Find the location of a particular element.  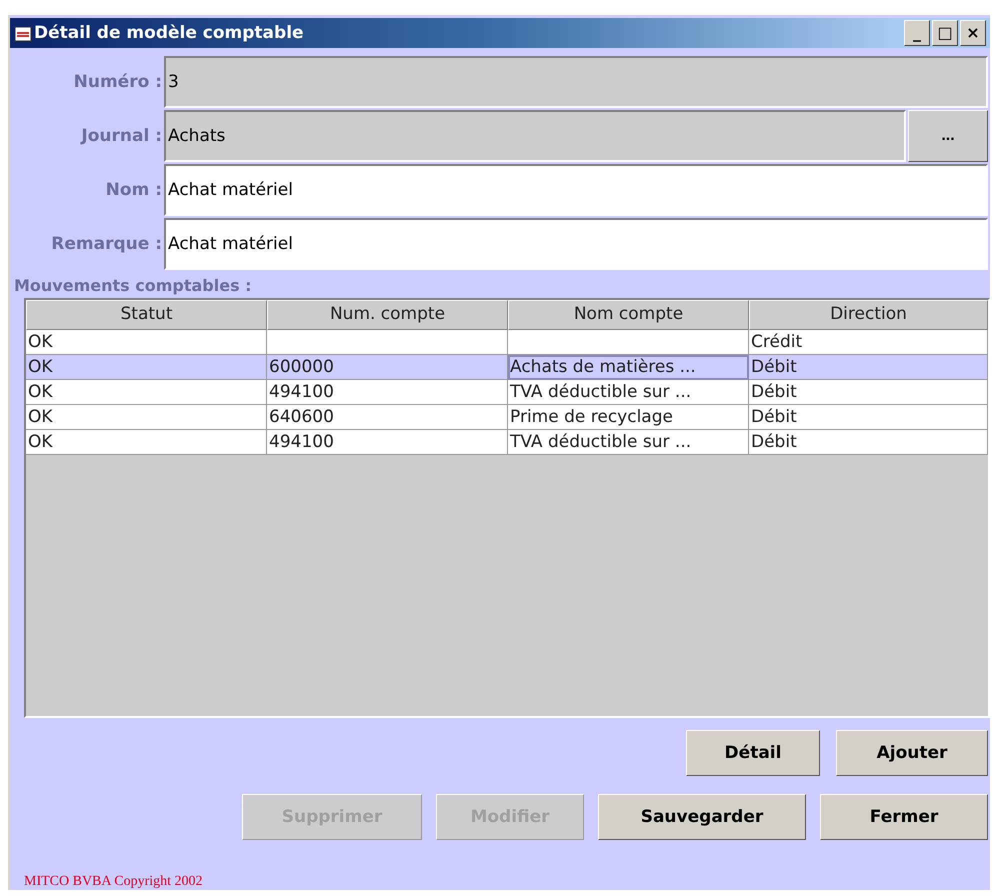

table-row: OK Crédit is located at coordinates (507, 342).